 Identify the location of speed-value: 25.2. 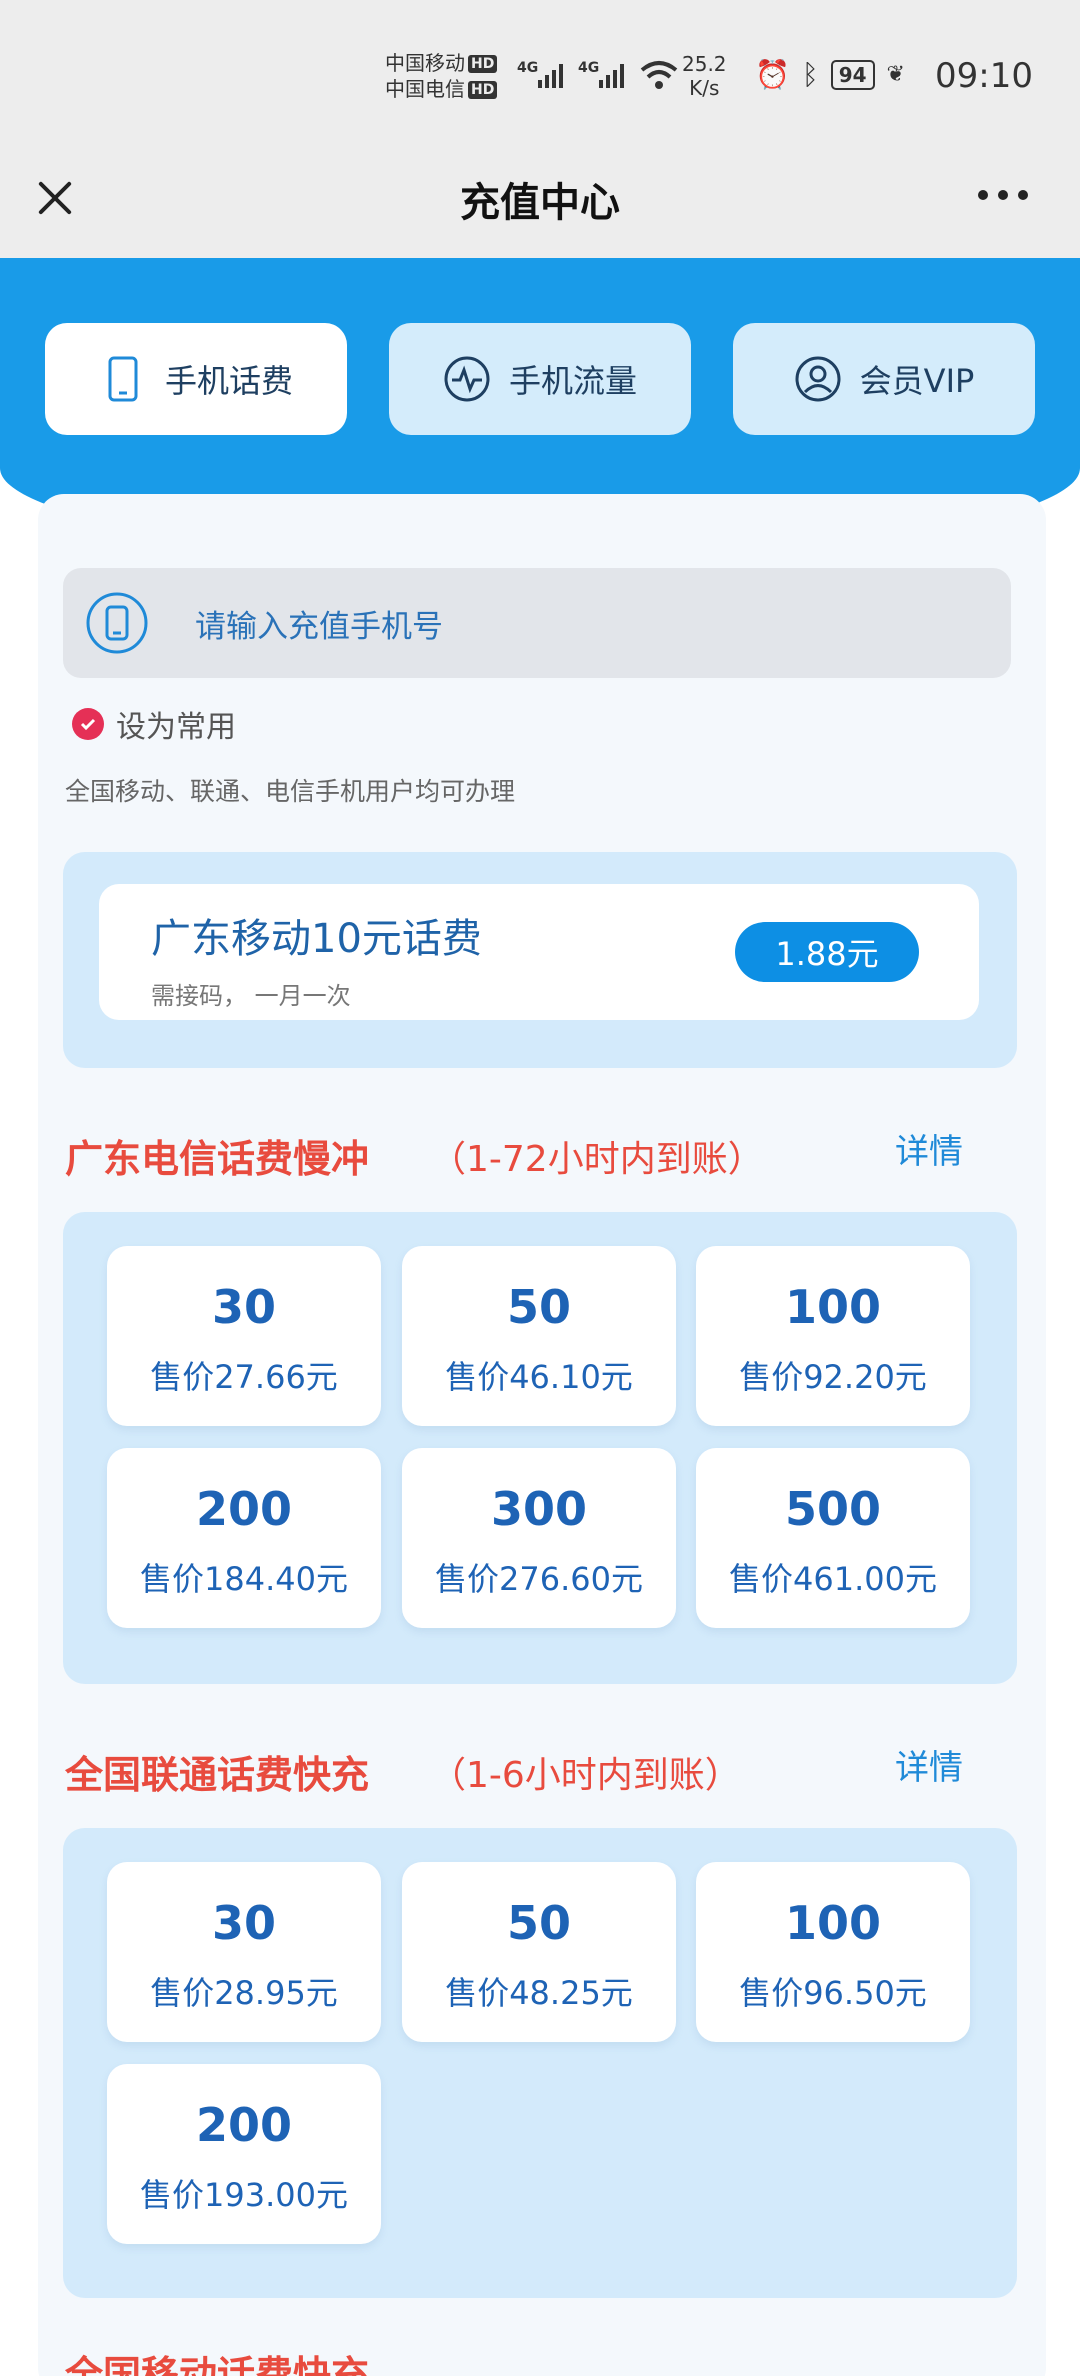
(704, 64).